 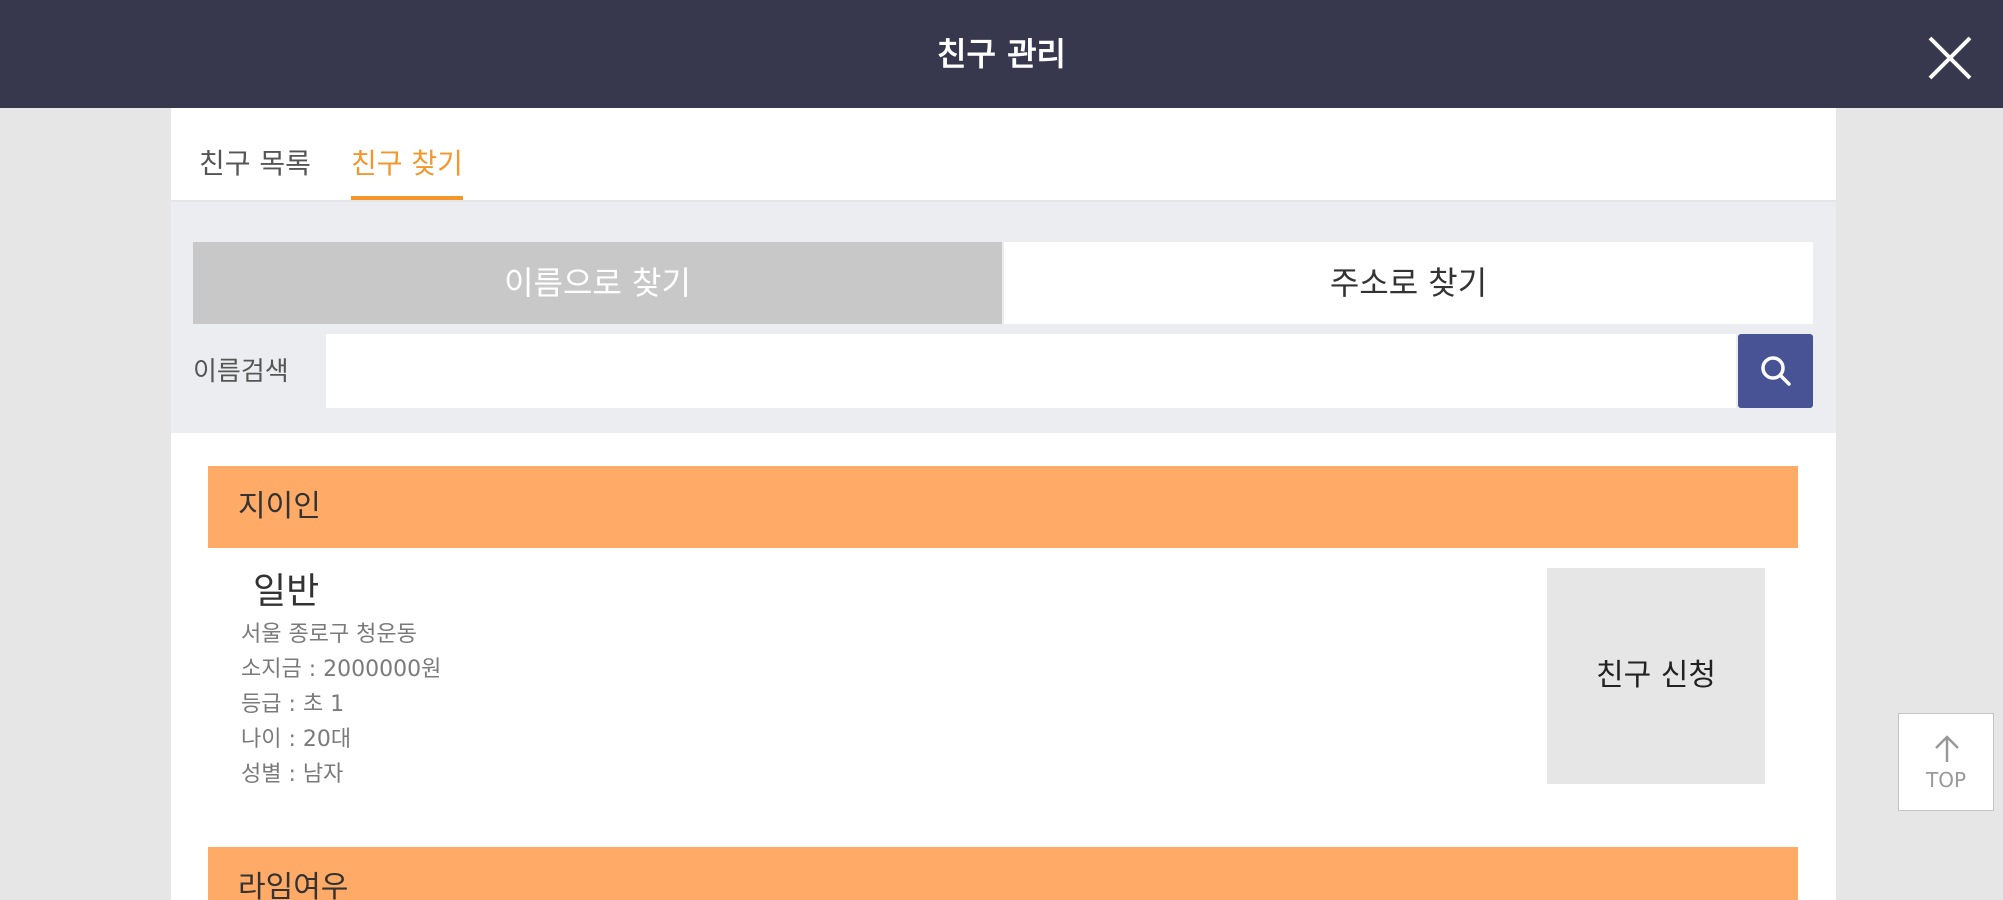 What do you see at coordinates (1031, 371) in the screenshot?
I see `name-search-input` at bounding box center [1031, 371].